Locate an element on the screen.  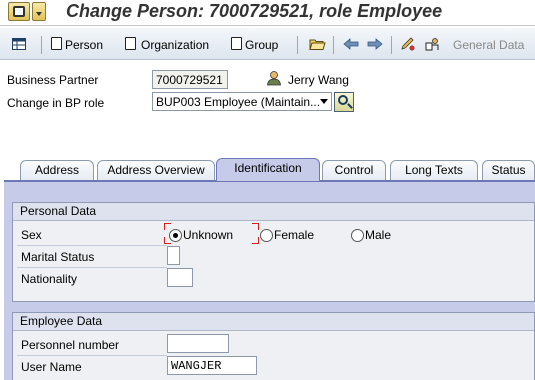
sex-male-radio is located at coordinates (357, 235).